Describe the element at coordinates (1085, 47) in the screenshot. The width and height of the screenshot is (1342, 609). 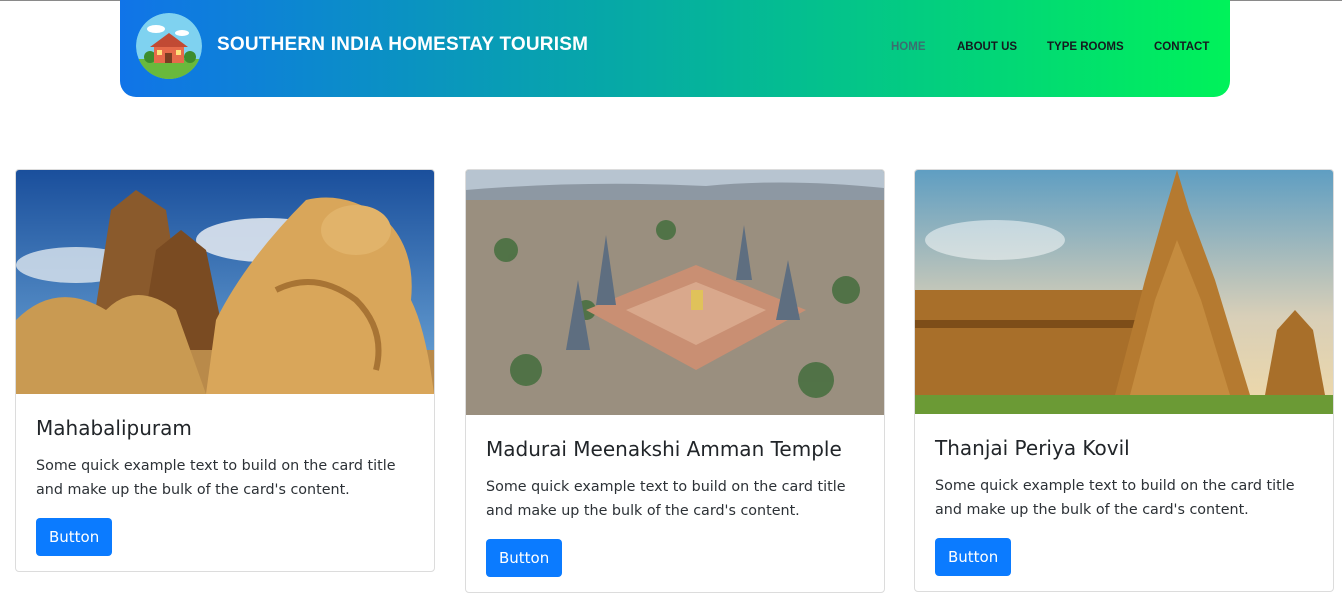
I see `nav-type-rooms: TYPE ROOMS` at that location.